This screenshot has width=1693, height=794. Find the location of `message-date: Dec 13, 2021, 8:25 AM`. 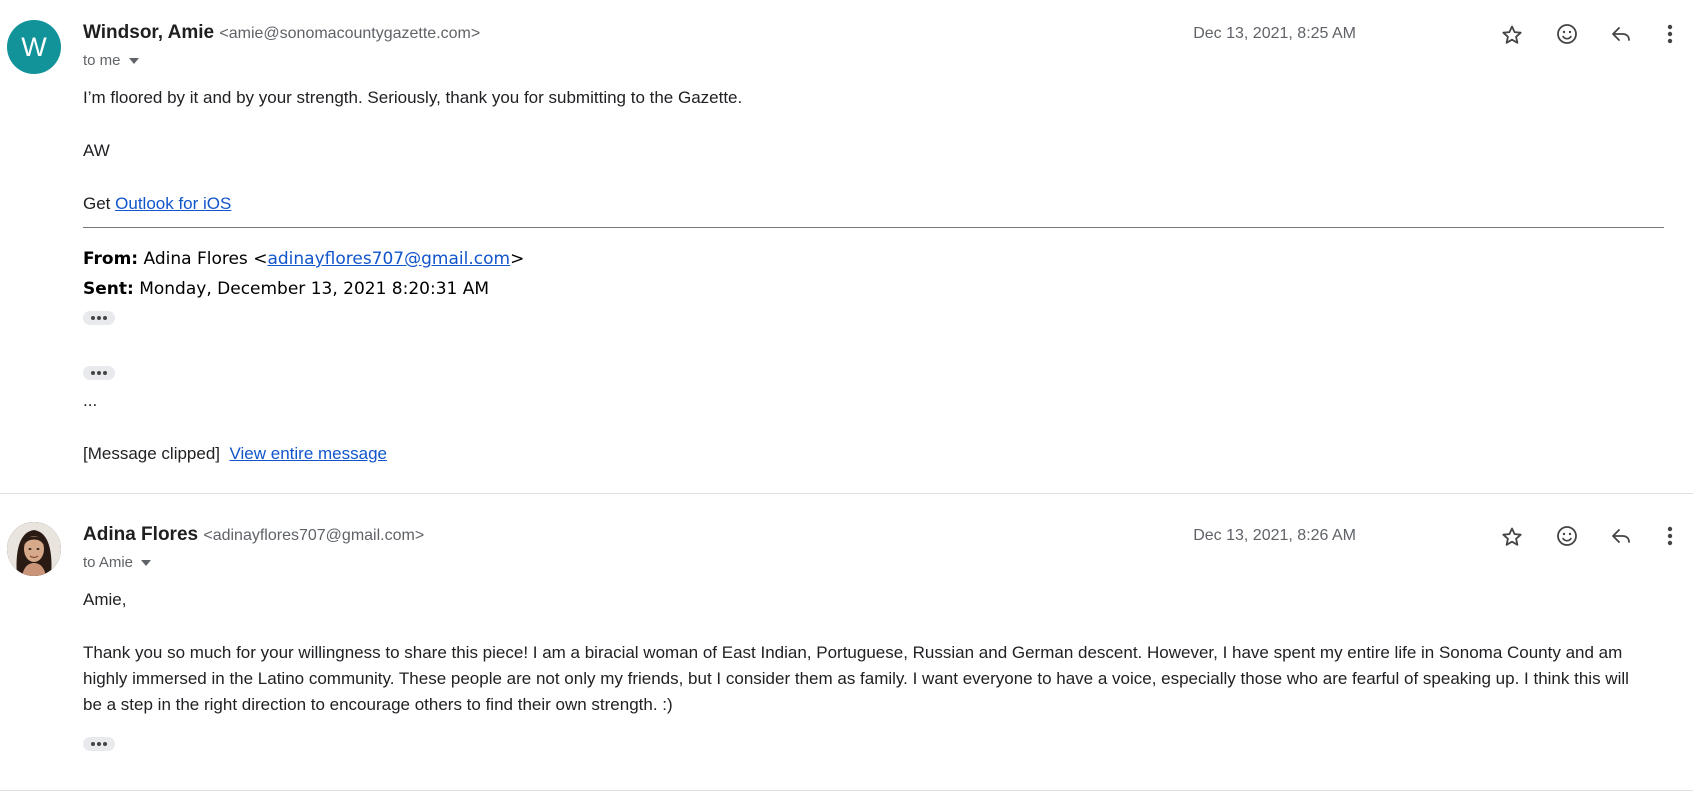

message-date: Dec 13, 2021, 8:25 AM is located at coordinates (1274, 33).